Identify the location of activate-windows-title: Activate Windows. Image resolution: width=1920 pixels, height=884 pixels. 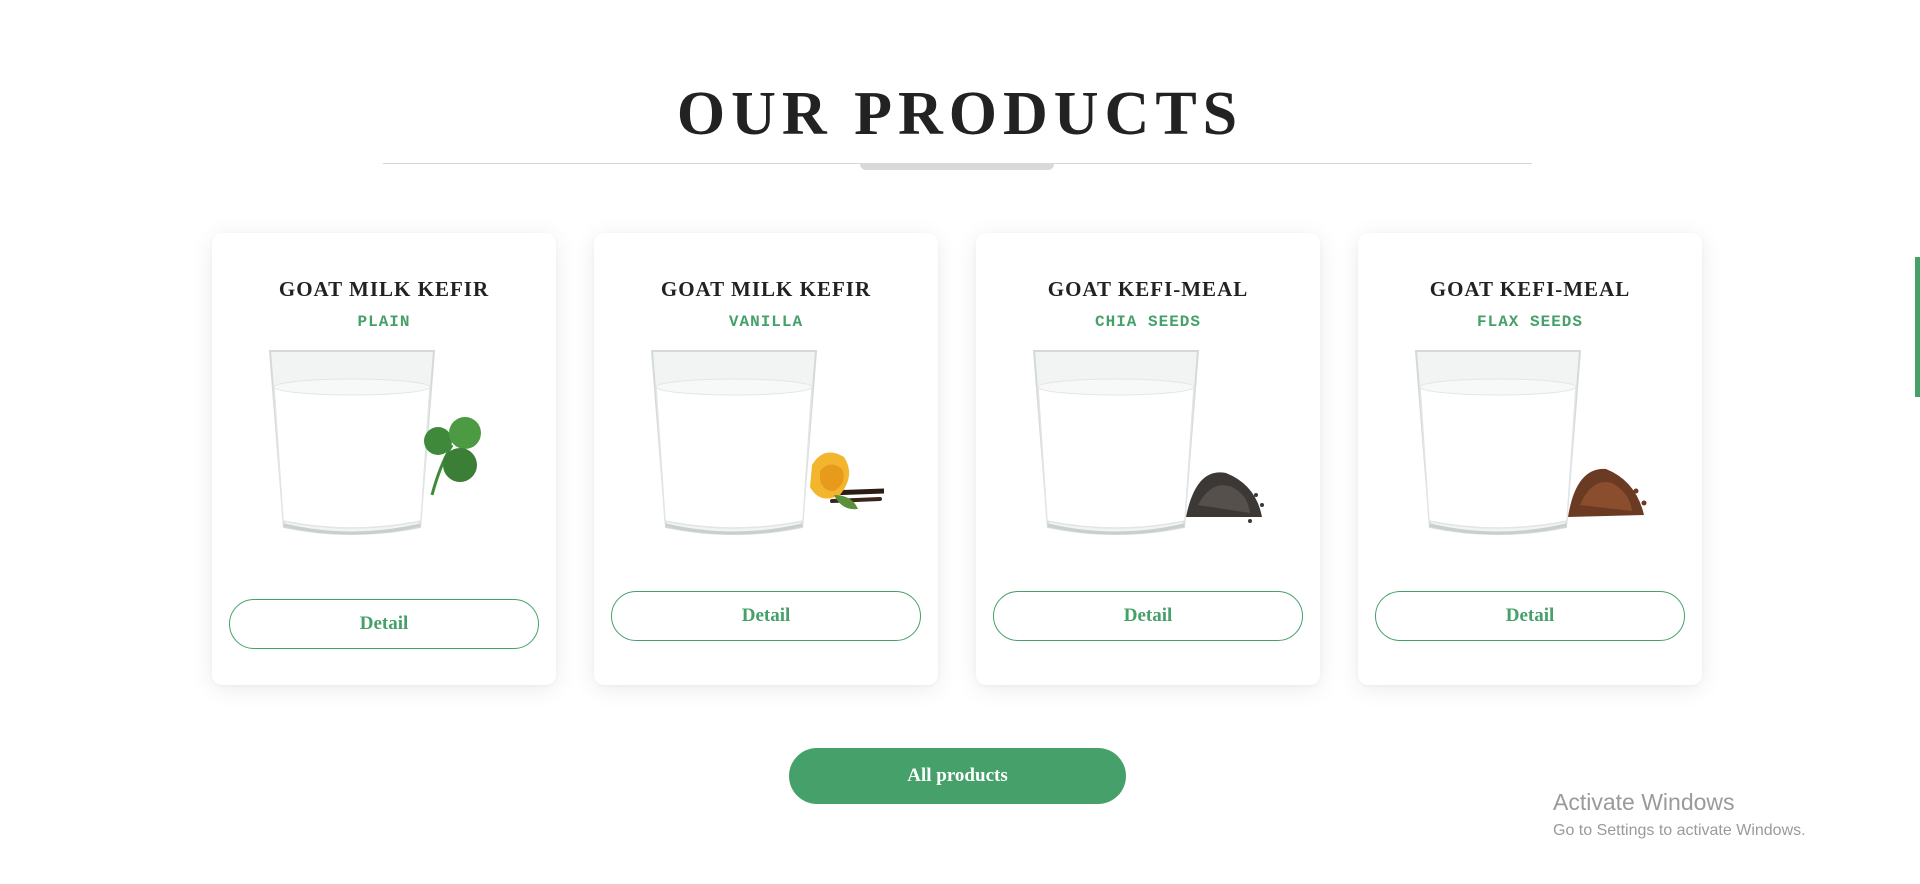
(1644, 802).